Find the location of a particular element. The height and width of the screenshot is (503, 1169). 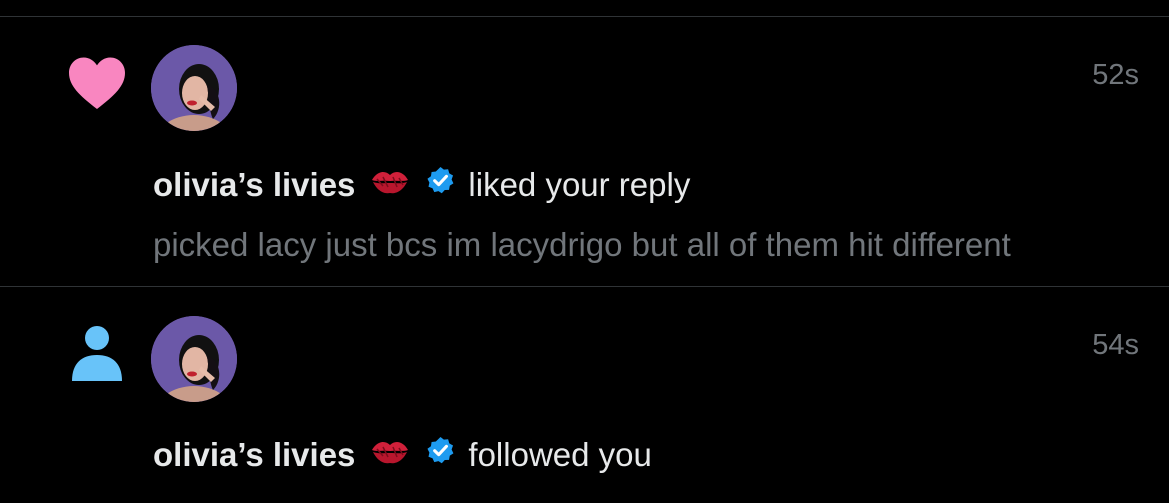

notification-text: olivia’s livies liked your reply is located at coordinates (421, 184).